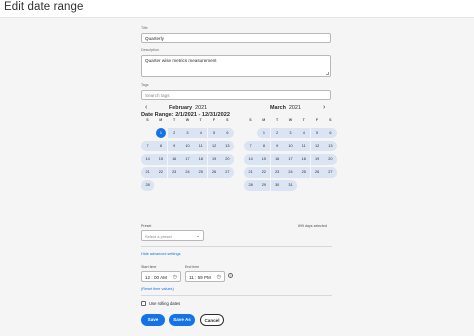 The width and height of the screenshot is (474, 336). What do you see at coordinates (236, 38) in the screenshot?
I see `title-input: Quarterly` at bounding box center [236, 38].